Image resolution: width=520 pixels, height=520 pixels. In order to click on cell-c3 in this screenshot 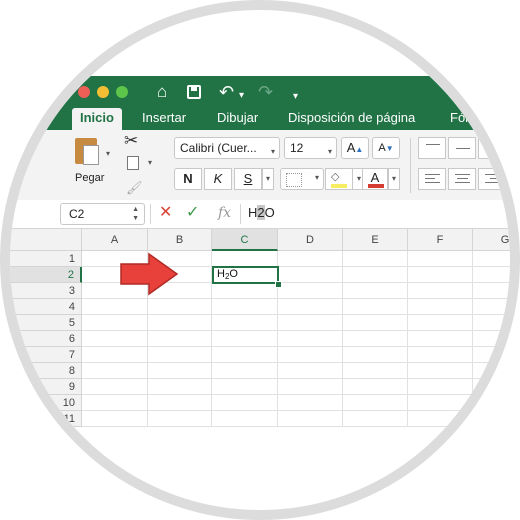, I will do `click(245, 291)`.